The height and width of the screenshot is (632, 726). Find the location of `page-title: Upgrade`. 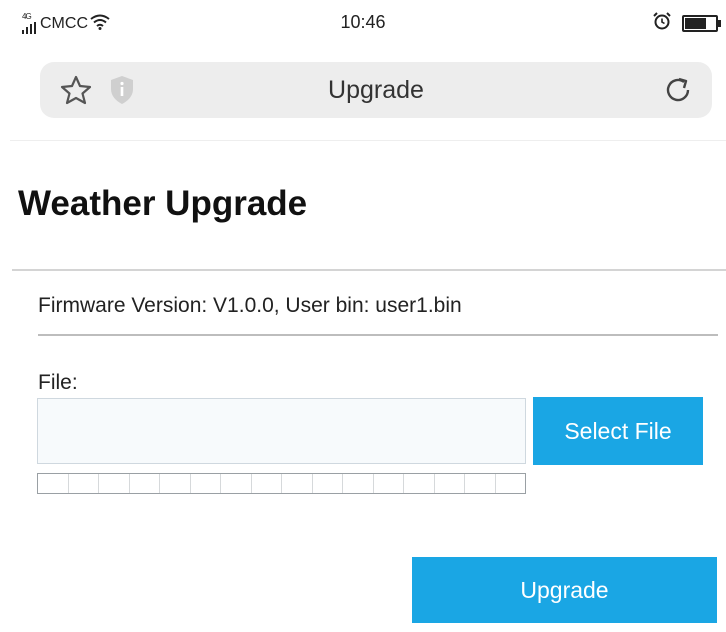

page-title: Upgrade is located at coordinates (376, 90).